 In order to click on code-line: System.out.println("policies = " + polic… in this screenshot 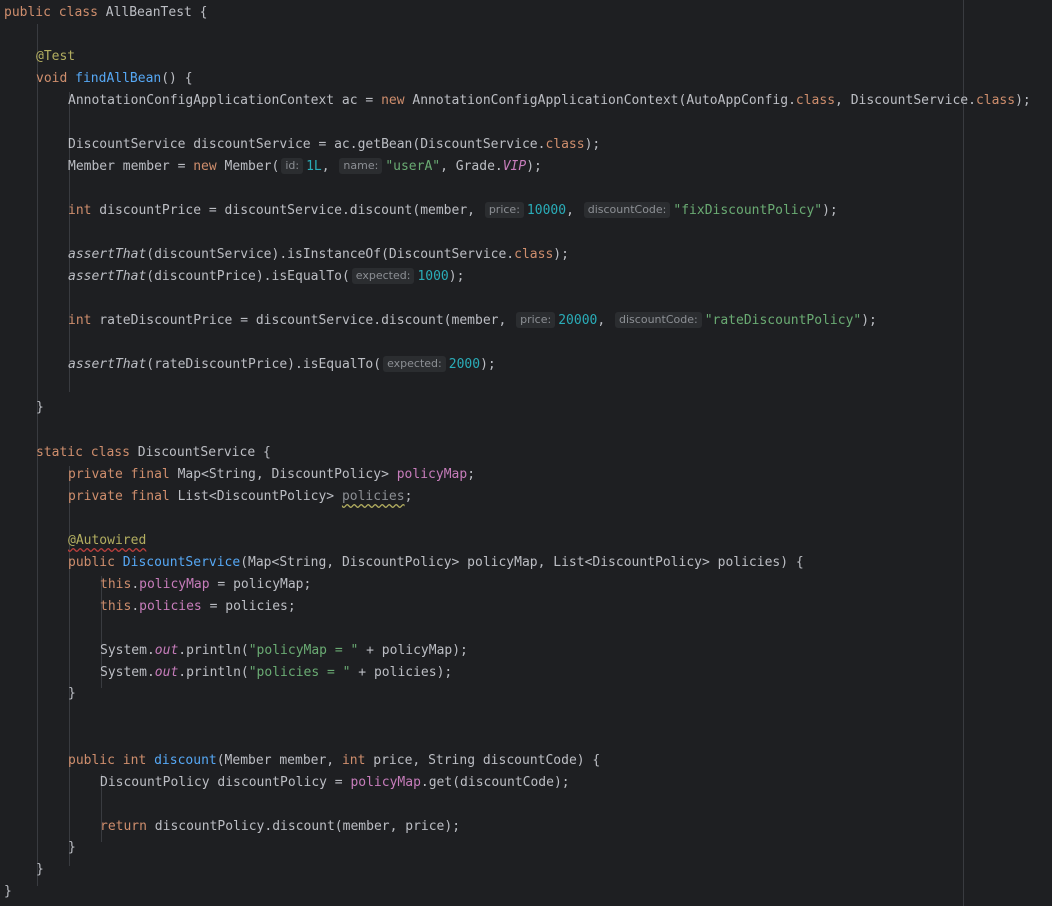, I will do `click(276, 673)`.